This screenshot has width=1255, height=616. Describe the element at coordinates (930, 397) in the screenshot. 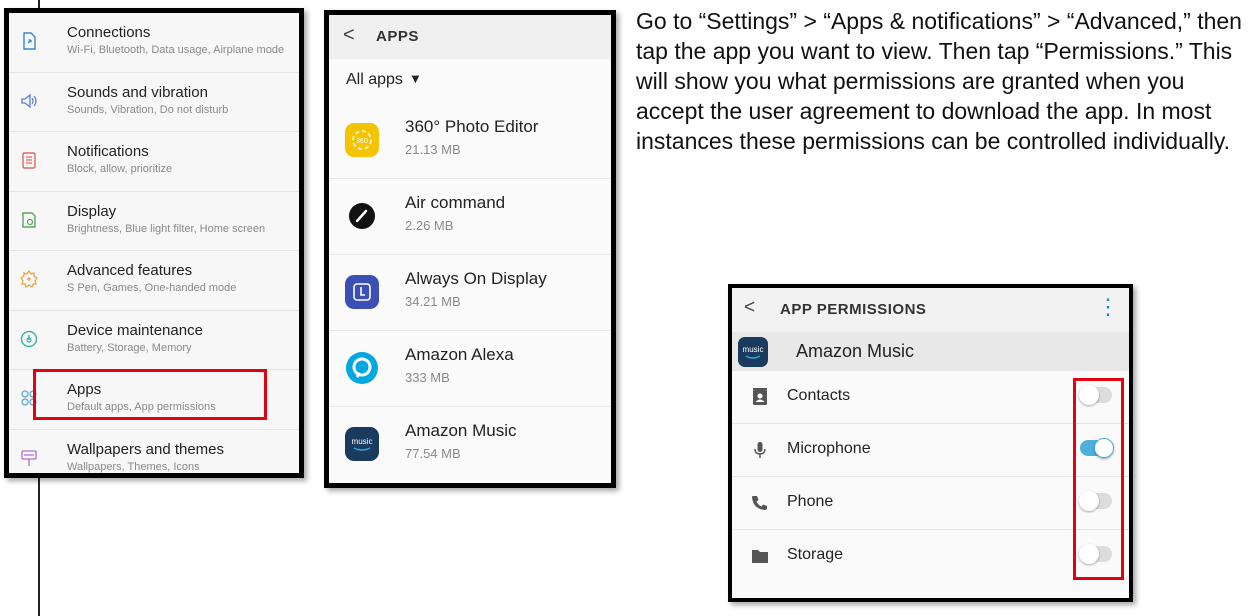

I see `permission-row-contacts: Contacts` at that location.